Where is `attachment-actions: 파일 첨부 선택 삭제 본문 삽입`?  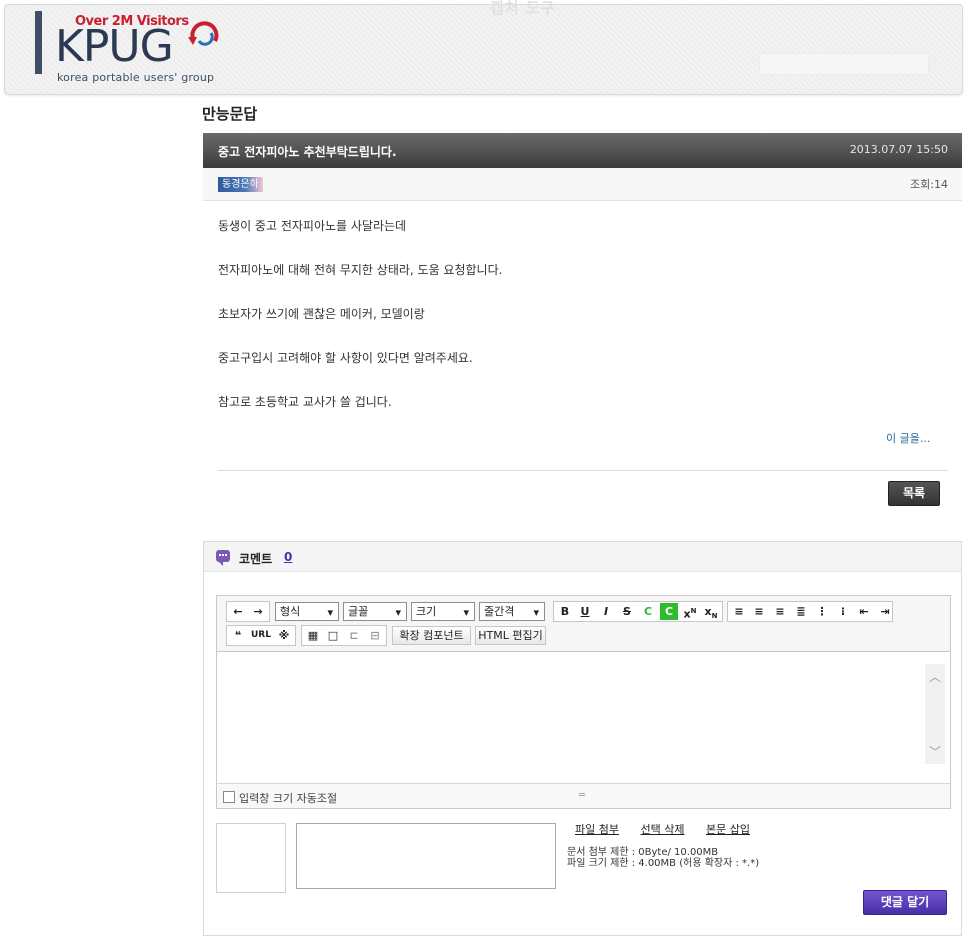 attachment-actions: 파일 첨부 선택 삭제 본문 삽입 is located at coordinates (671, 829).